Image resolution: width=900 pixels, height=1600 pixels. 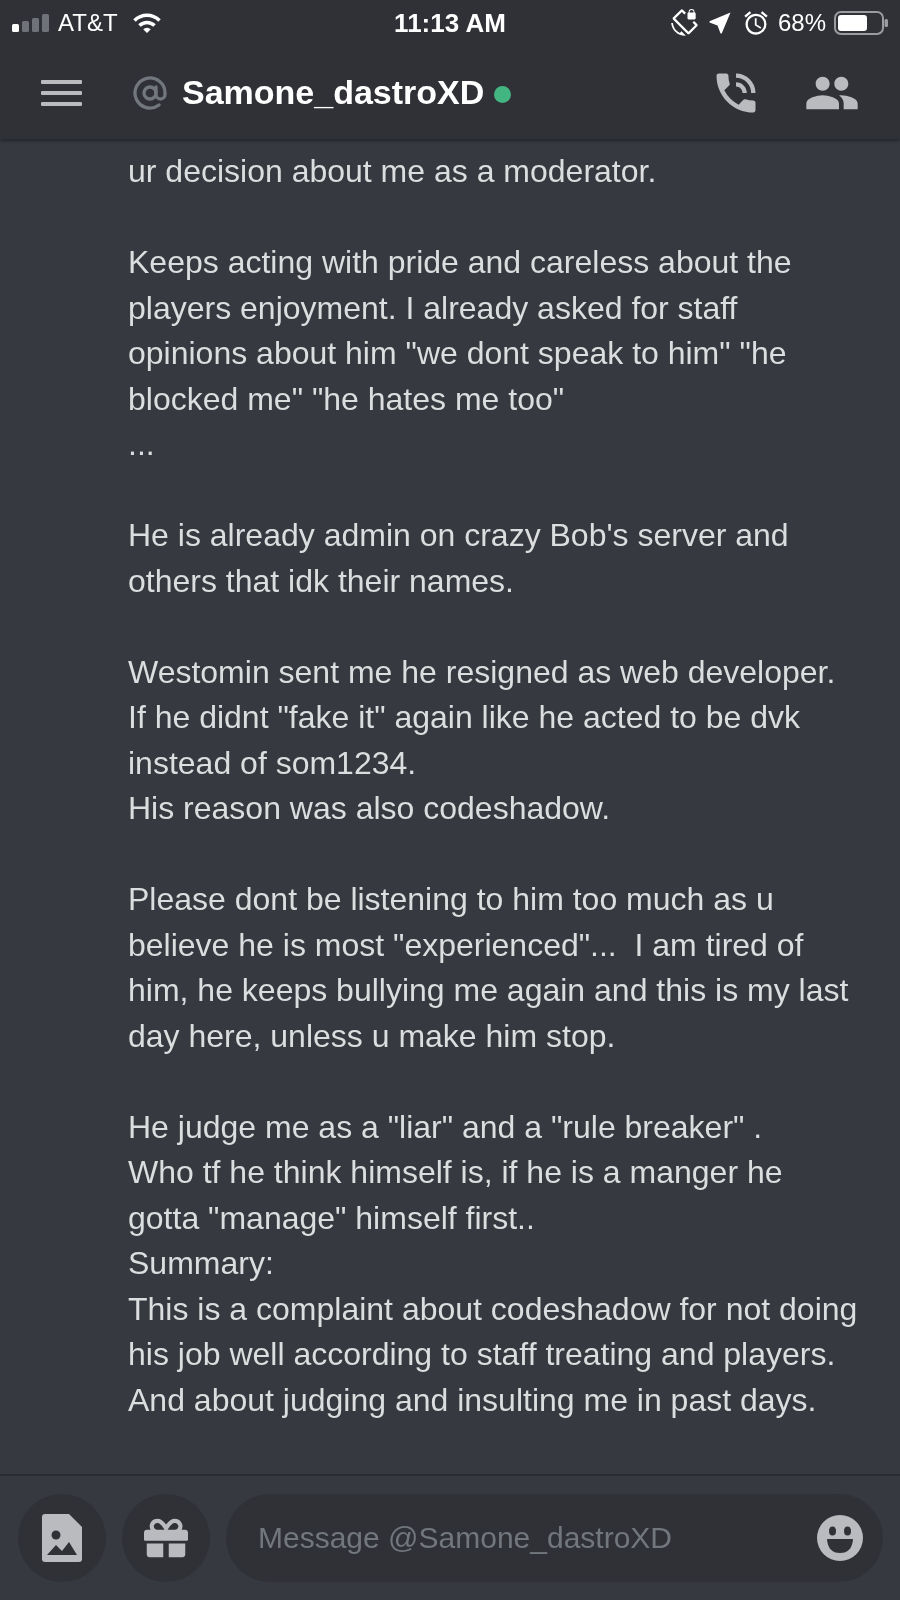 What do you see at coordinates (482, 740) in the screenshot?
I see `message-paragraph: Westomin sent me he resigned as web developer. If he didnt "fake it" again like he acted to be dvk instead of som1234. His reason was also codeshadow.` at bounding box center [482, 740].